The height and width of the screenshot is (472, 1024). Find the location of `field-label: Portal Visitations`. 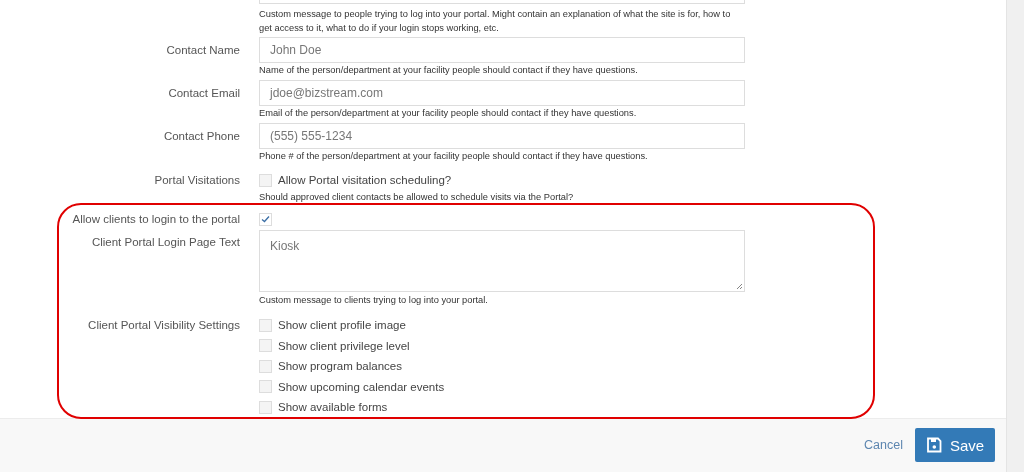

field-label: Portal Visitations is located at coordinates (197, 180).